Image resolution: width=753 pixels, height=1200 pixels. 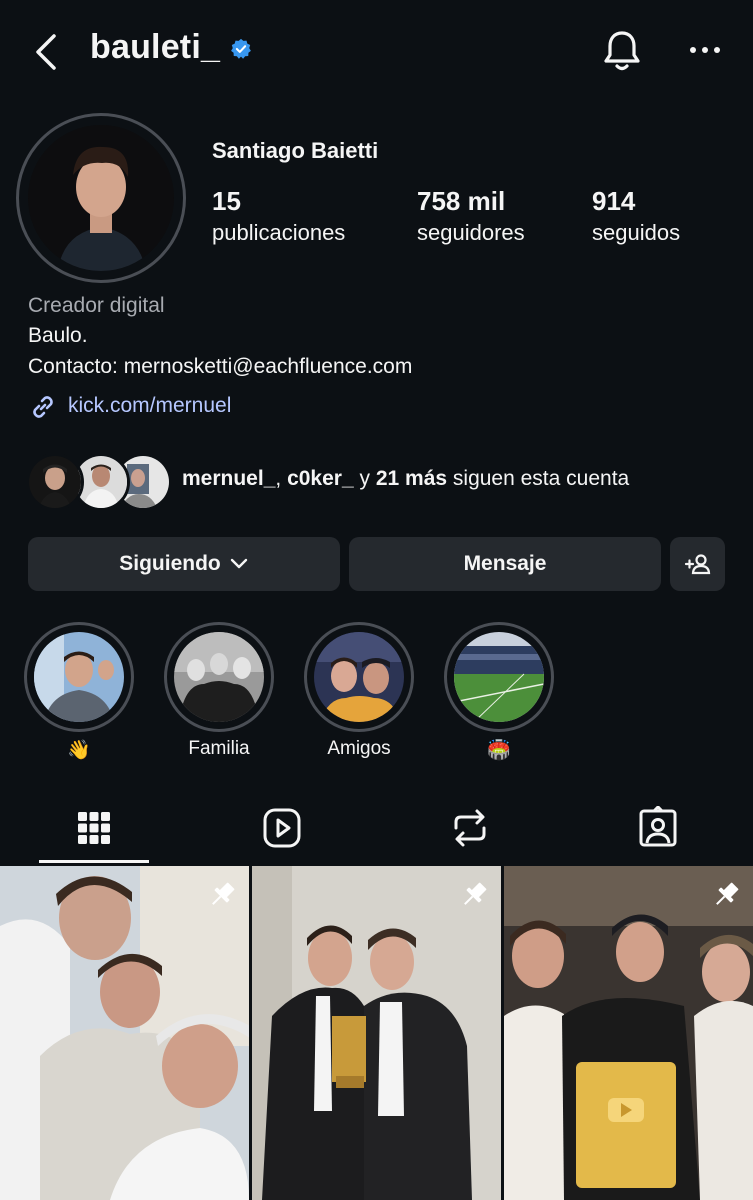 What do you see at coordinates (705, 50) in the screenshot?
I see `more-icon` at bounding box center [705, 50].